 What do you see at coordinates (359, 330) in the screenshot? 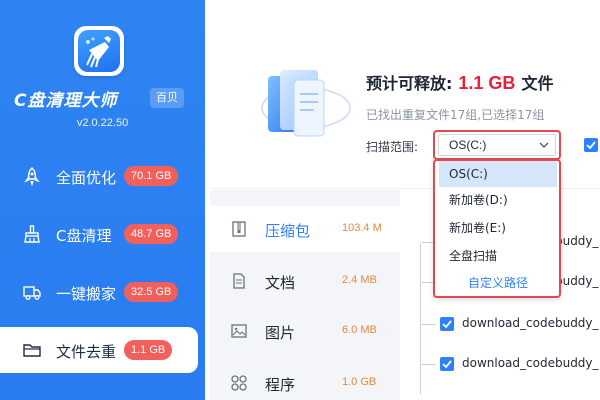
I see `category-size: 6.0 MB` at bounding box center [359, 330].